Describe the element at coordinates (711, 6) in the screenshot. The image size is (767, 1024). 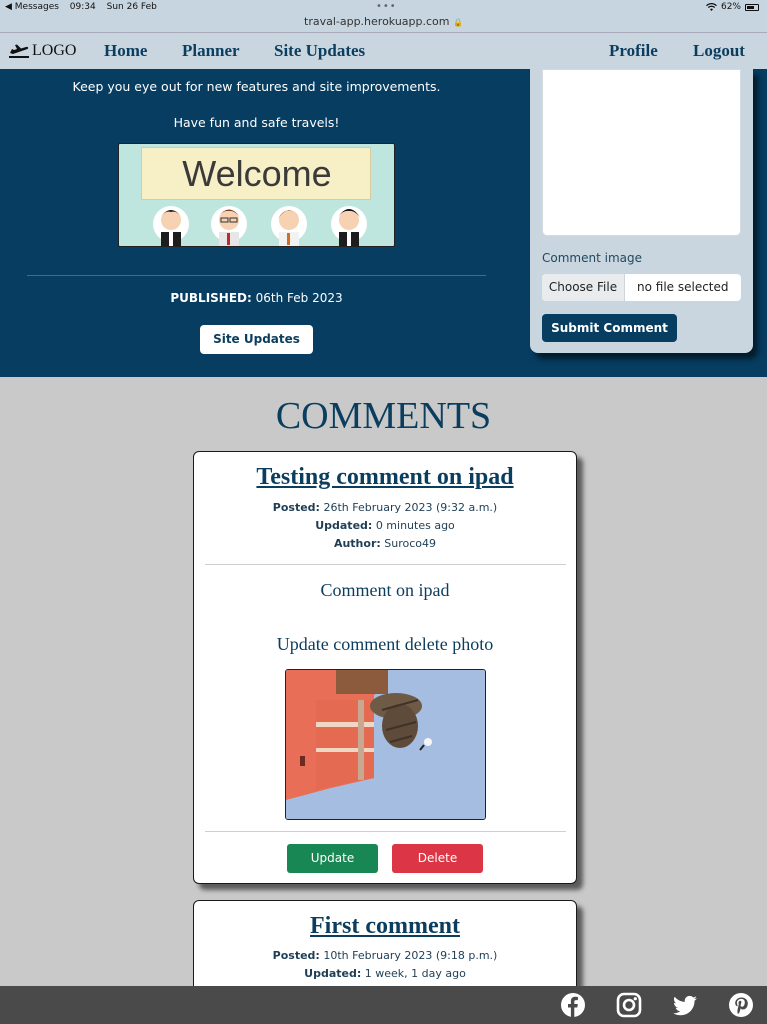
I see `wifi-icon` at that location.